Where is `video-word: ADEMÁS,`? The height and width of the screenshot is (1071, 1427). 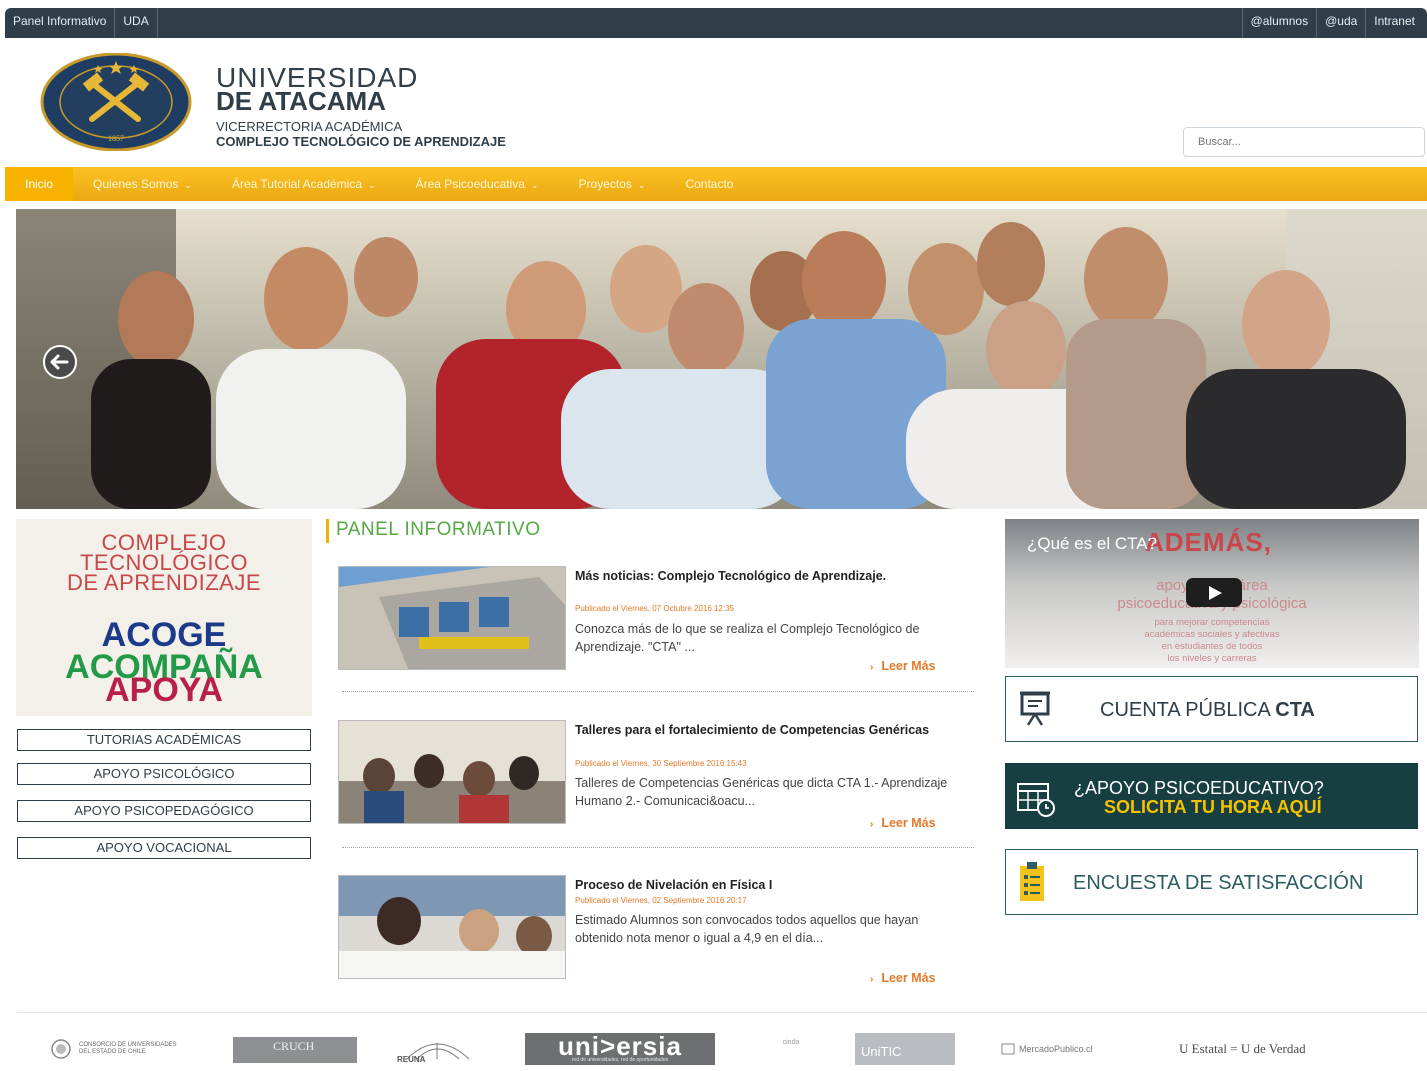
video-word: ADEMÁS, is located at coordinates (1208, 542).